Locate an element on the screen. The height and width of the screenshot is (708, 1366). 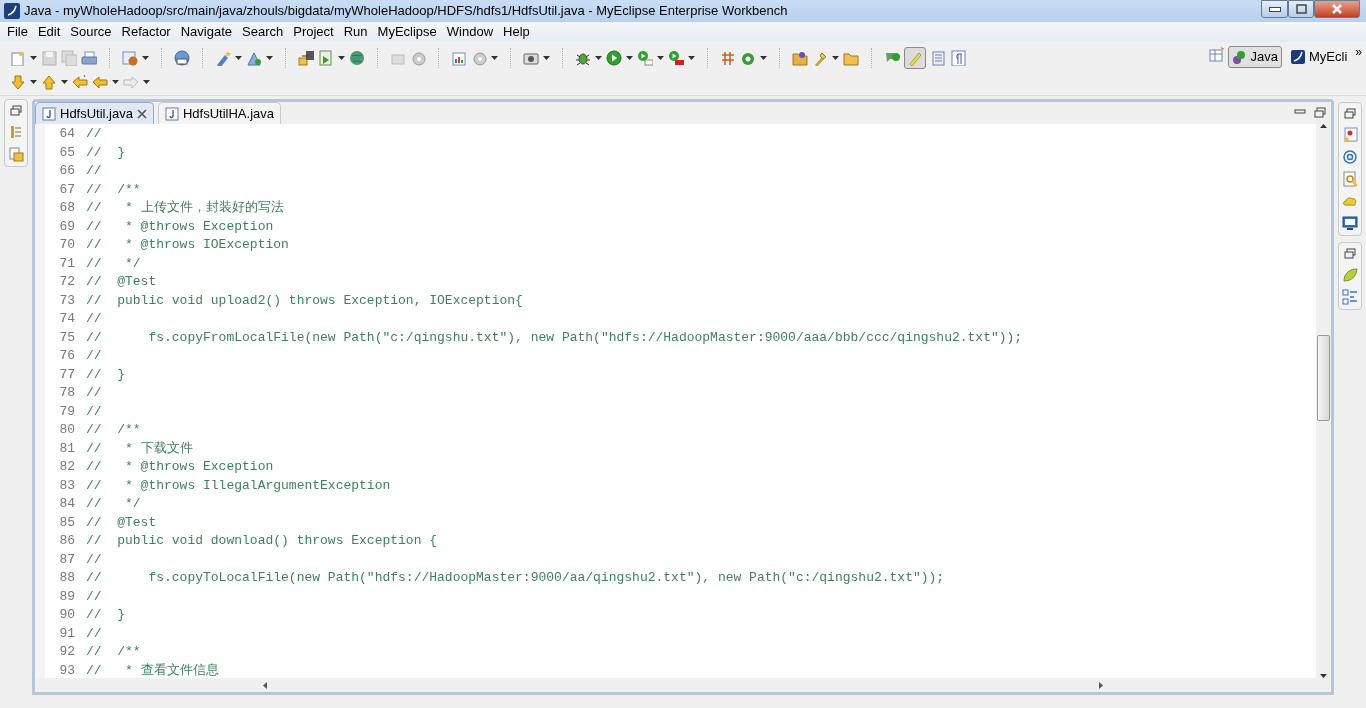
menu-item: Help is located at coordinates (516, 32).